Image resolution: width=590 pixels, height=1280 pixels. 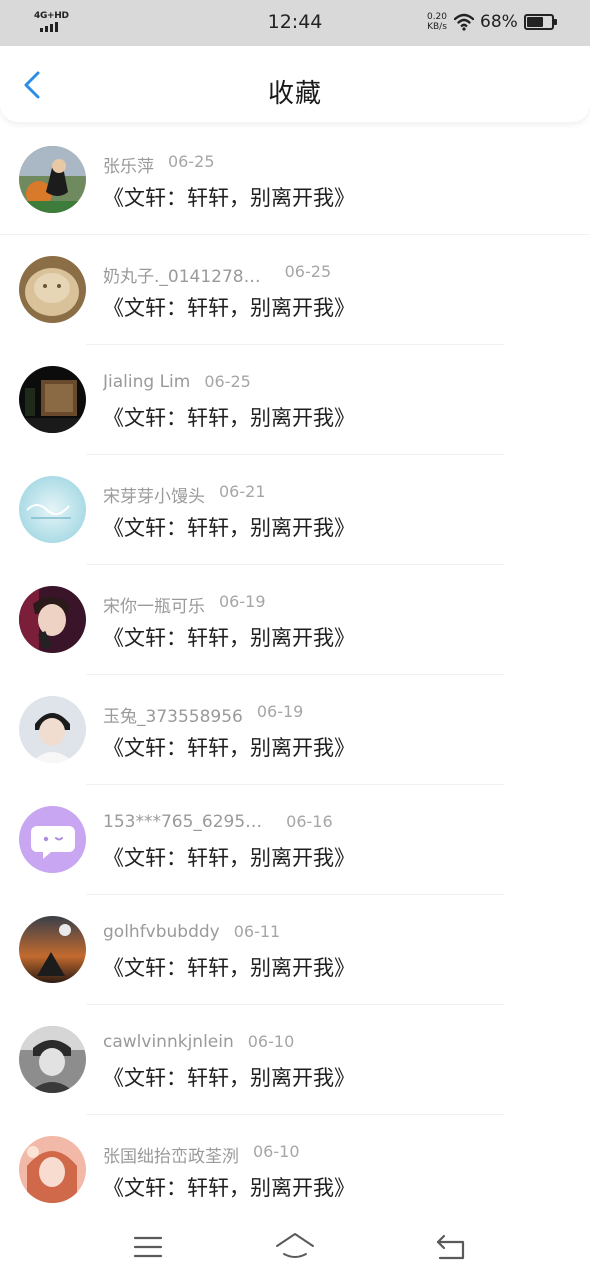 What do you see at coordinates (295, 23) in the screenshot?
I see `status-bar: 4G+HD 12:44 0.20 KB/s 68%` at bounding box center [295, 23].